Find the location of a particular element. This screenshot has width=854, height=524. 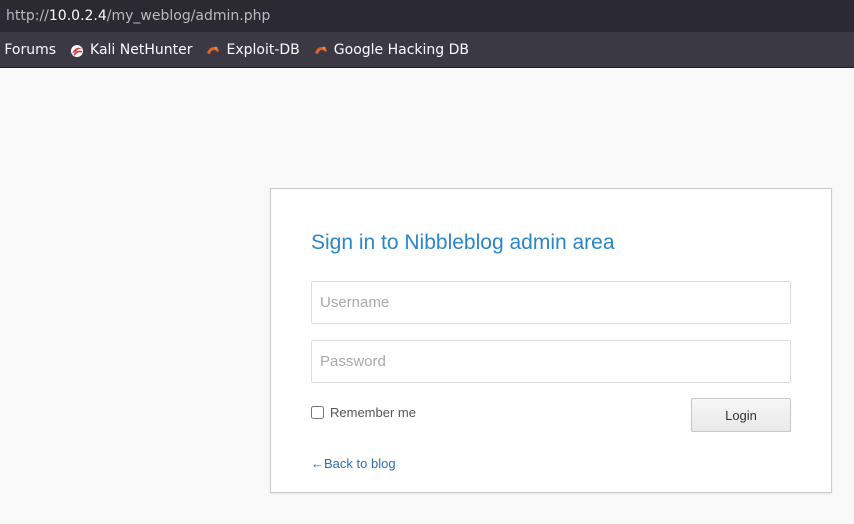

bookmark-kali-forums: i Forums is located at coordinates (28, 50).